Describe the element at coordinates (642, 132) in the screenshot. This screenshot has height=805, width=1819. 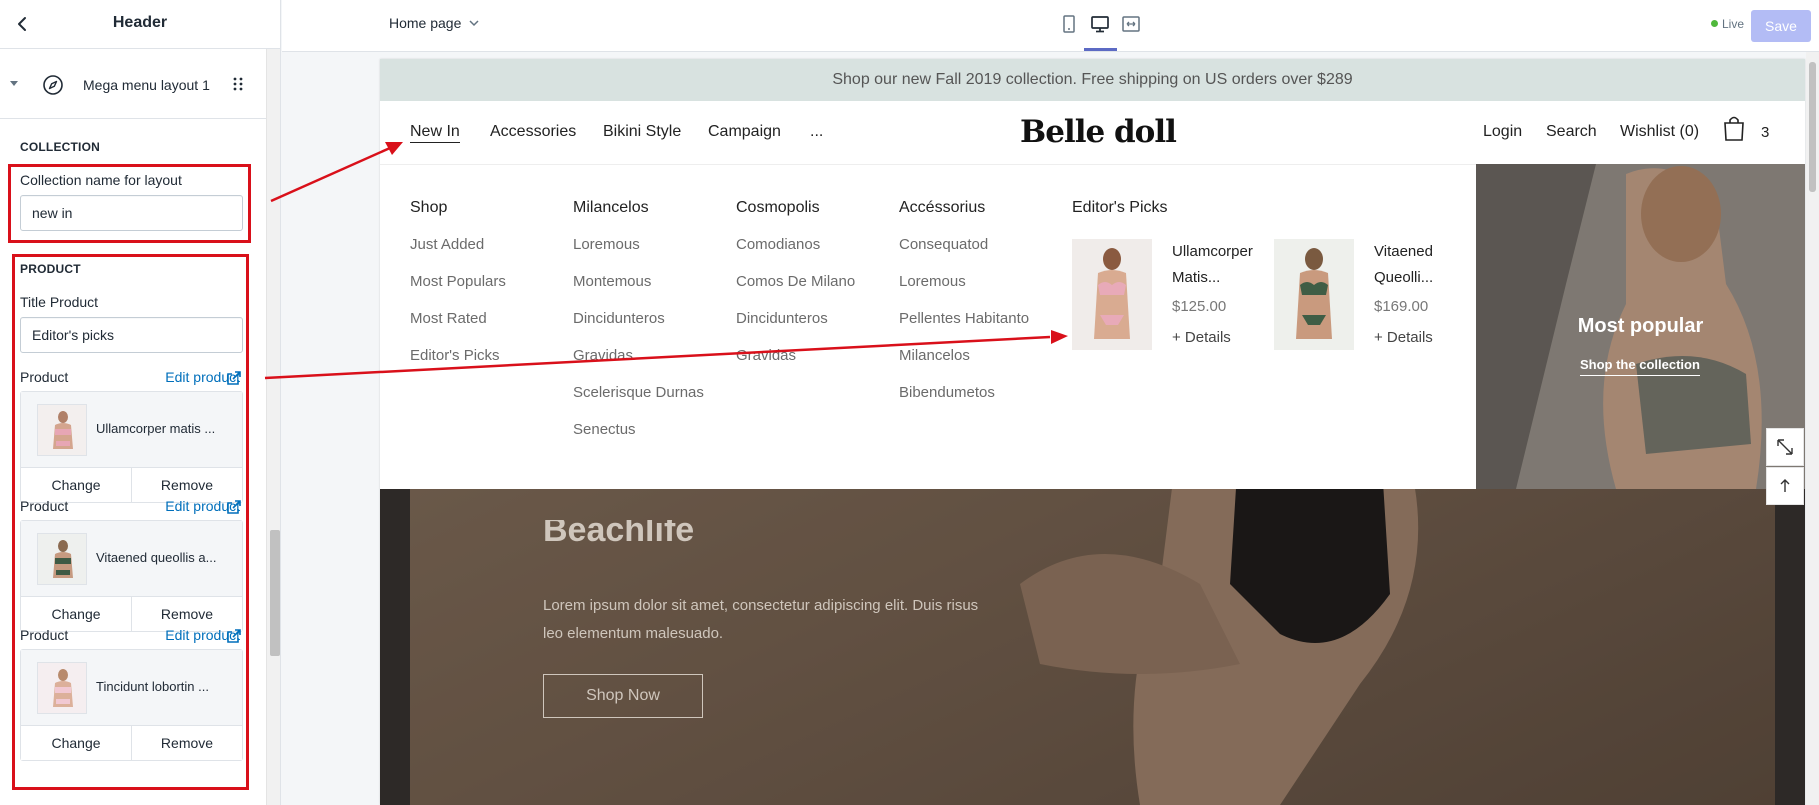
I see `nav-link-bikini-style: Bikini Style` at that location.